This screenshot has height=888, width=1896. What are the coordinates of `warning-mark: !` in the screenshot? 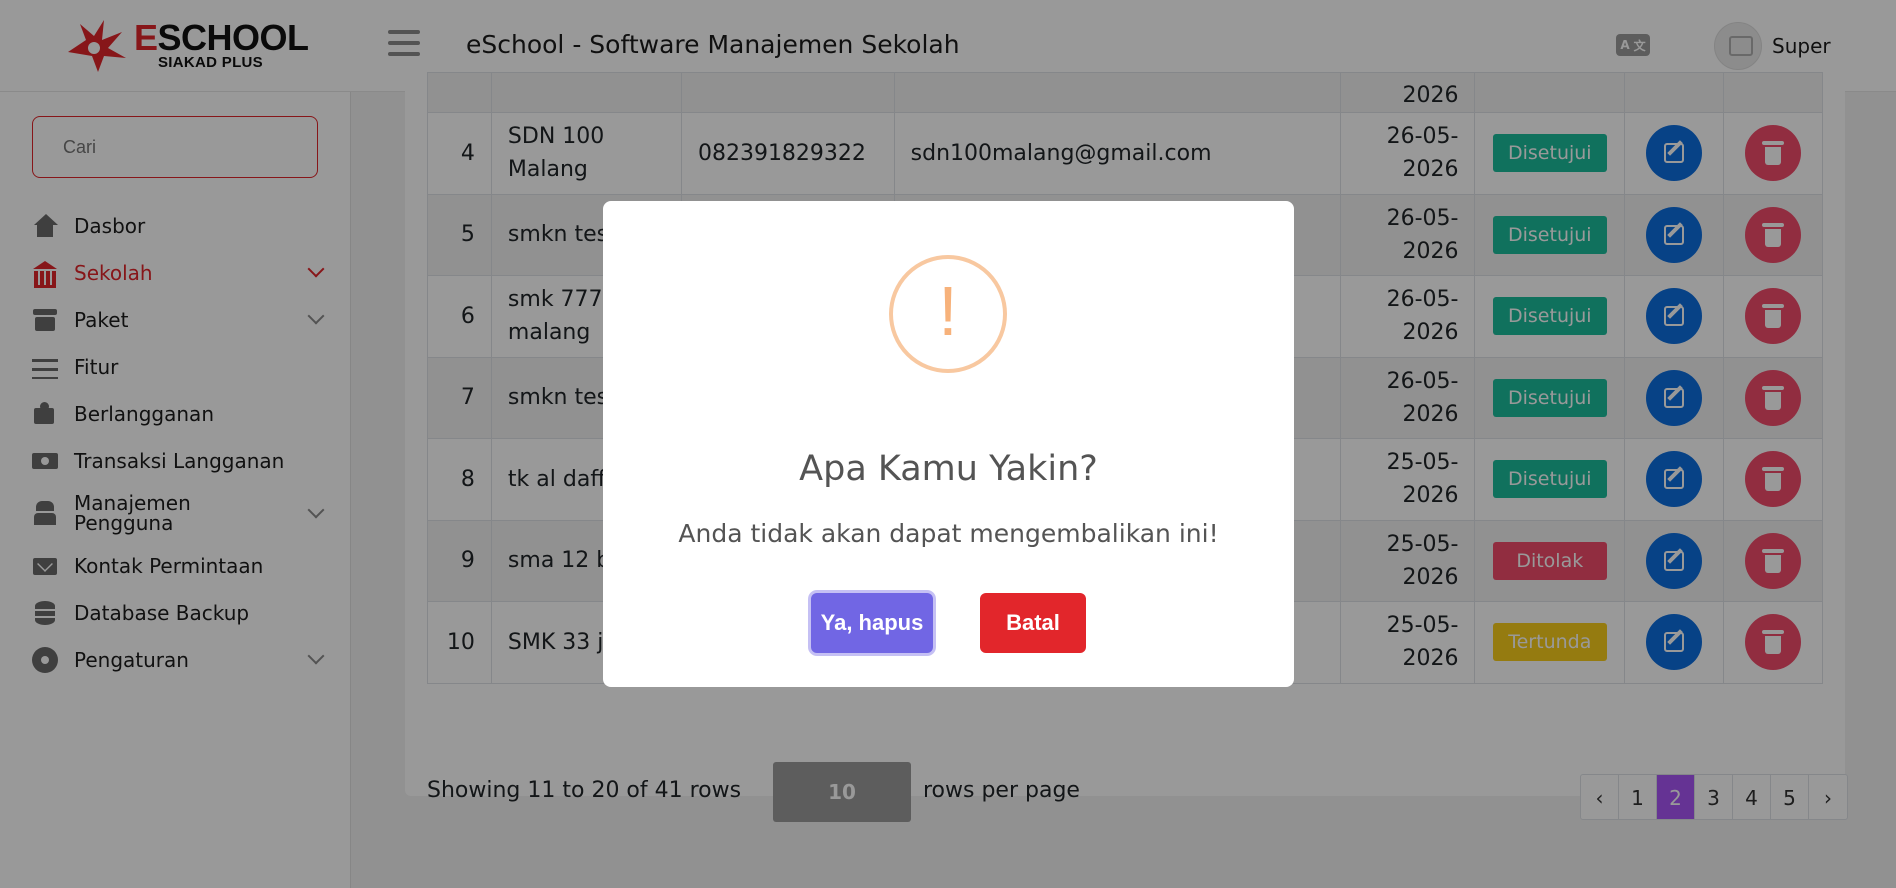 It's located at (948, 311).